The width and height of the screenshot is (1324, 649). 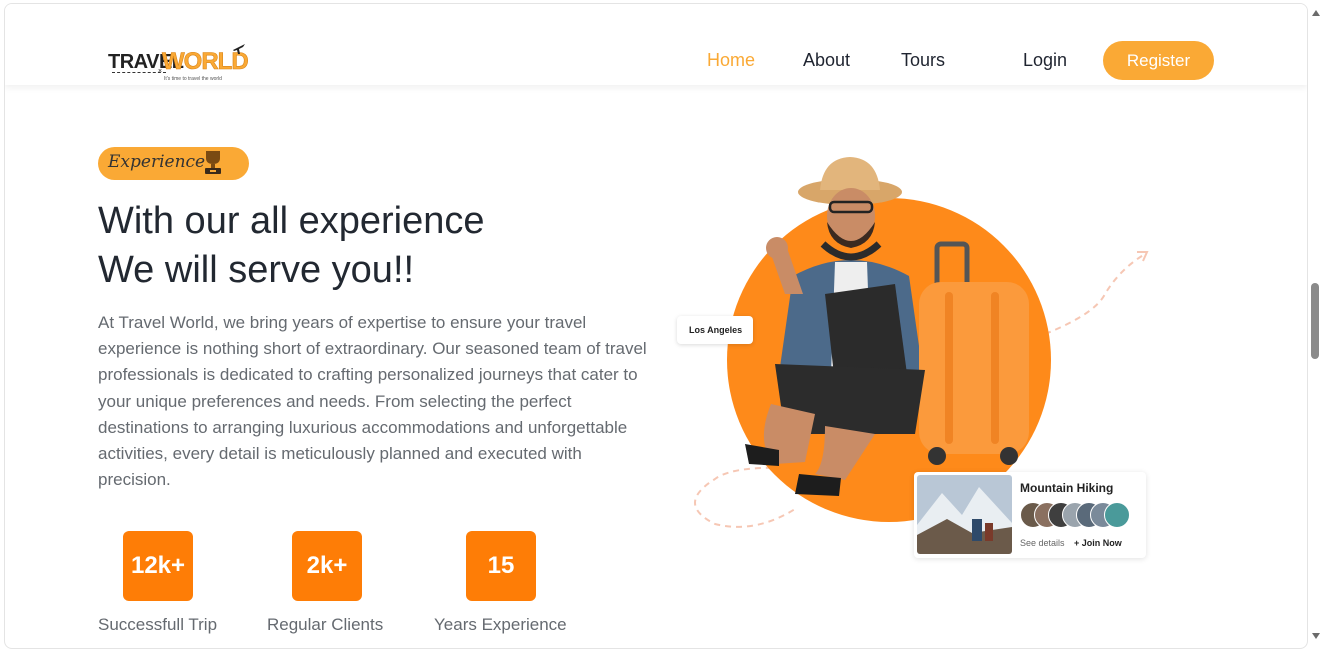 I want to click on stat-clients-label: Regular Clients, so click(x=325, y=624).